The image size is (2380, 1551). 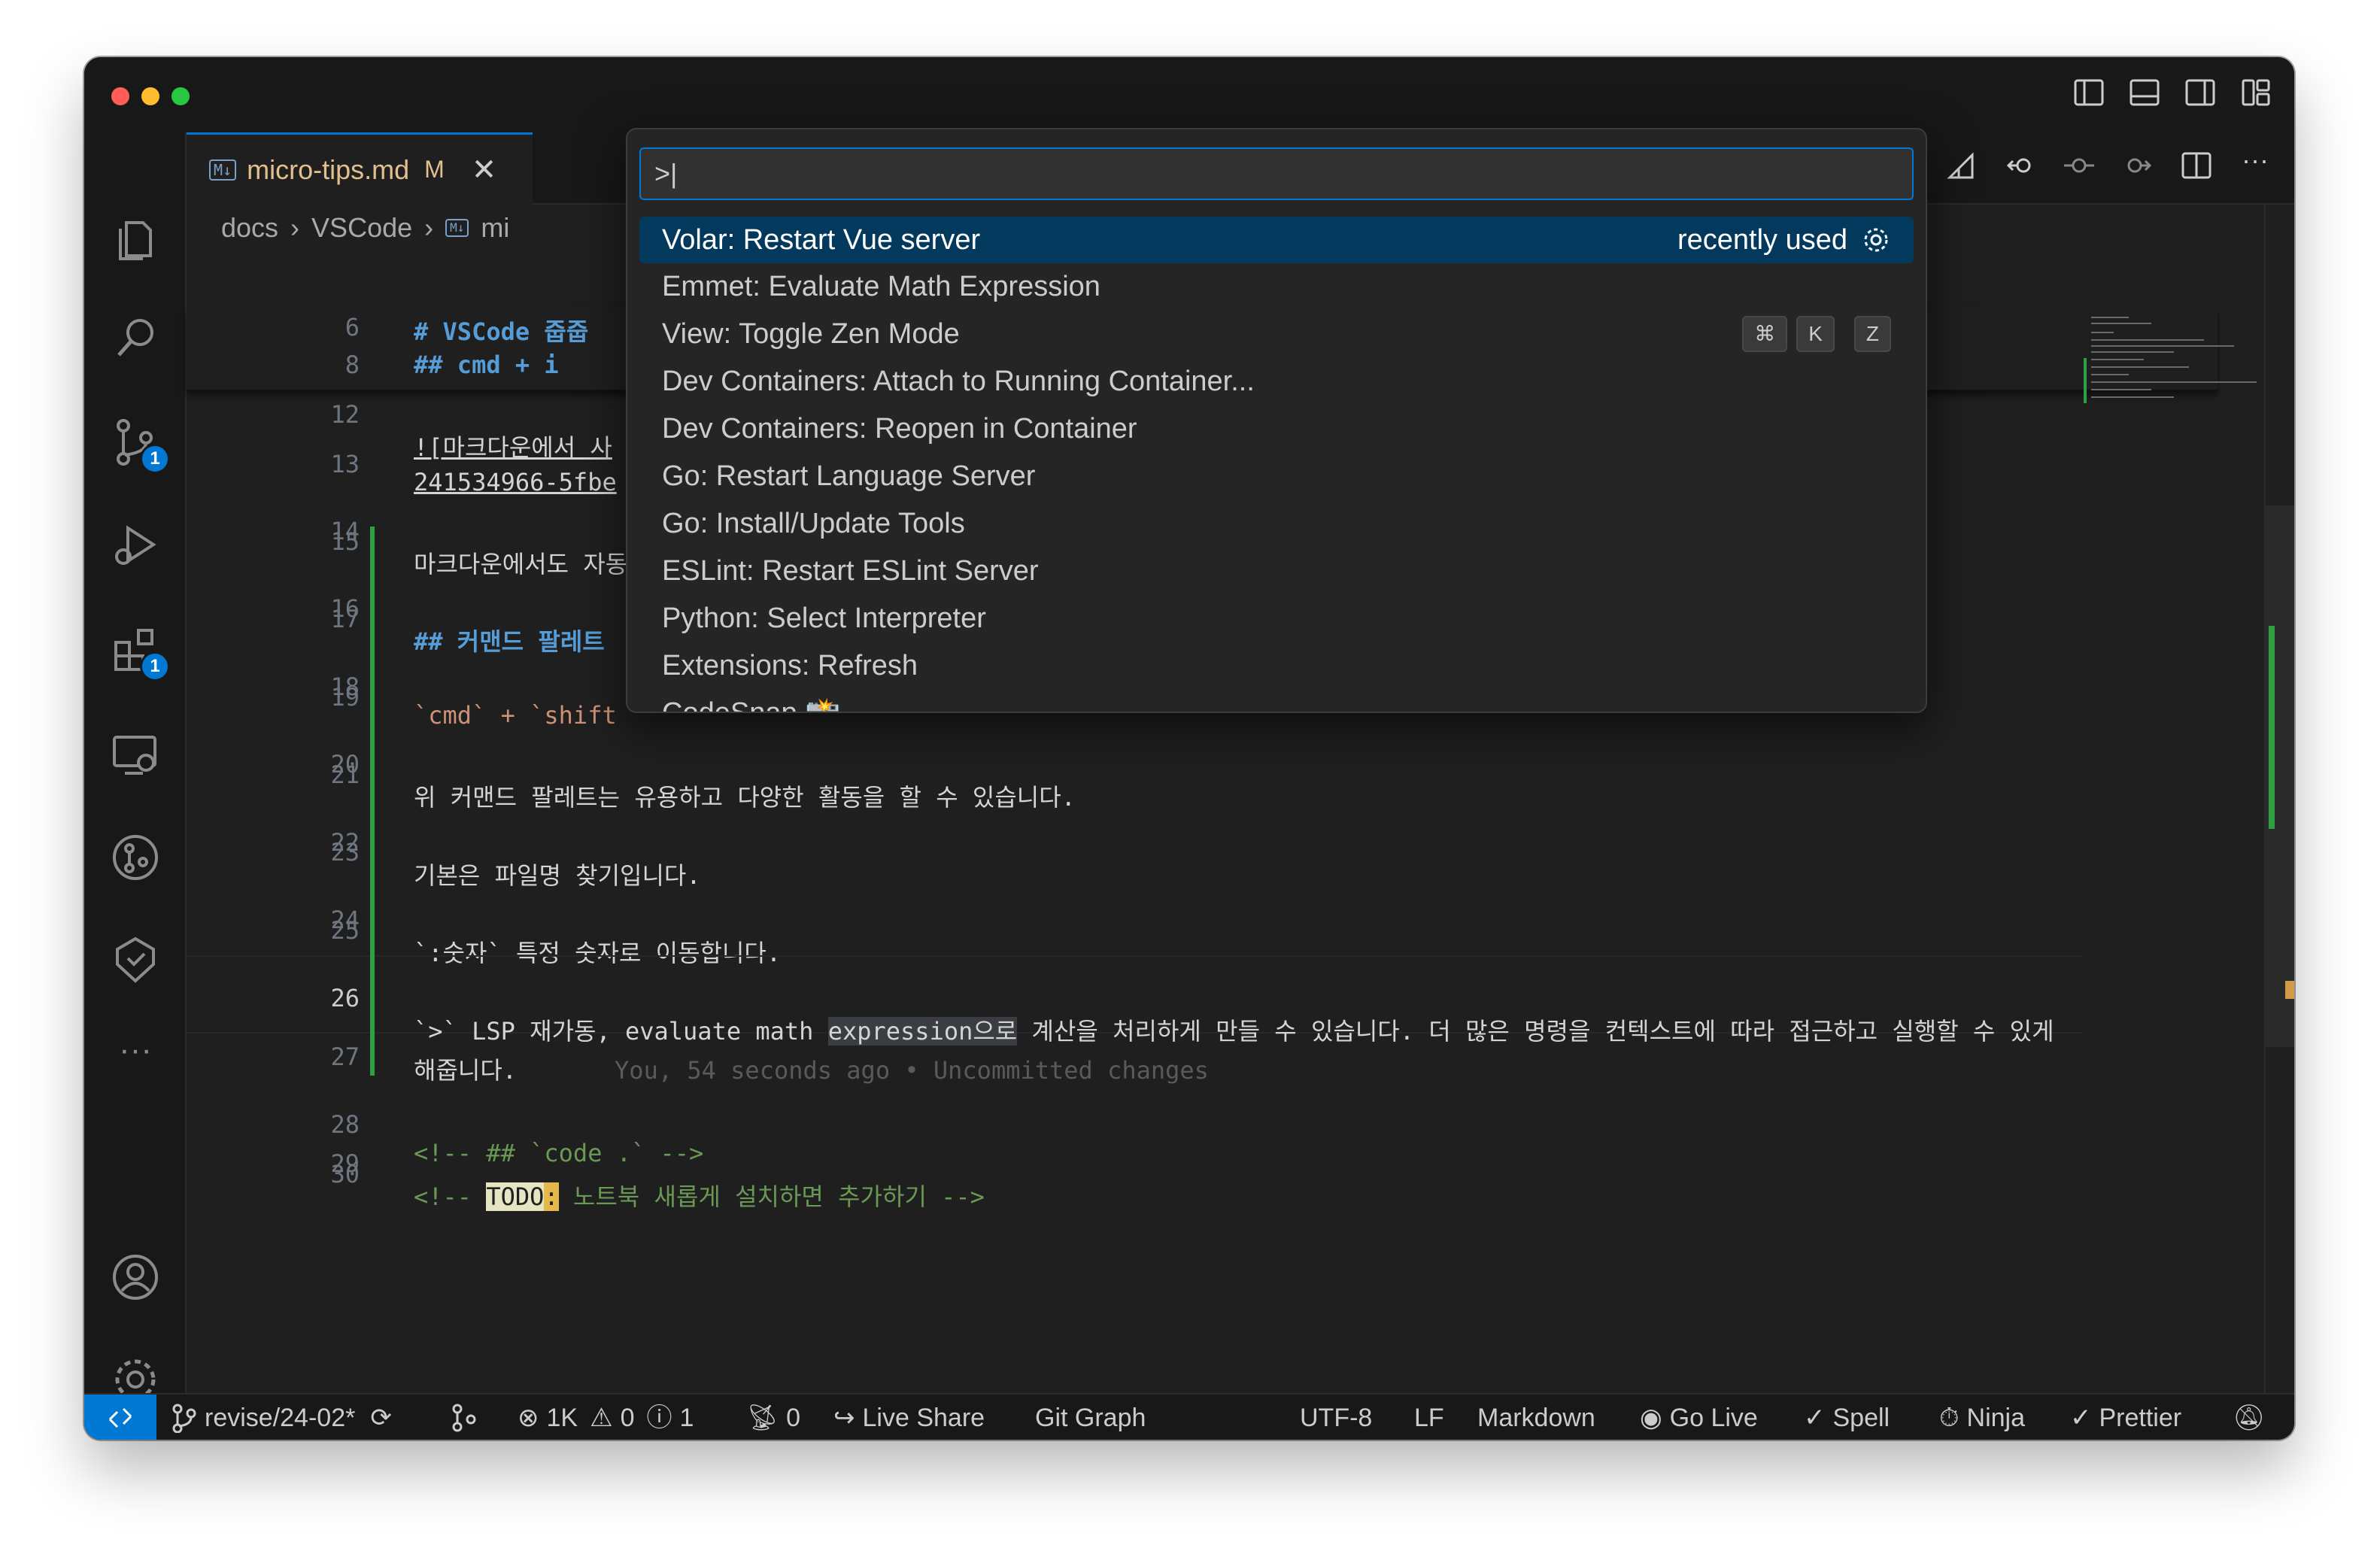 What do you see at coordinates (135, 547) in the screenshot?
I see `run-and-debug-icon` at bounding box center [135, 547].